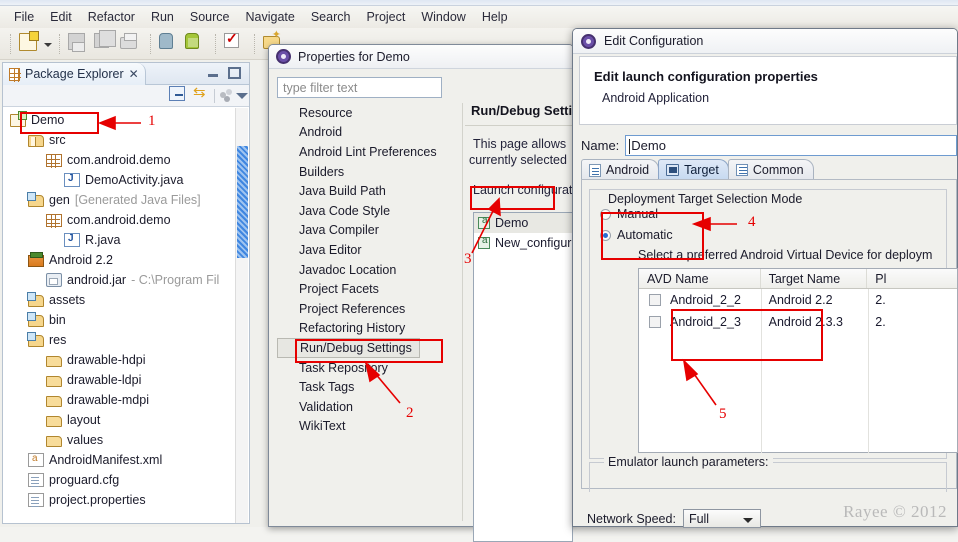  What do you see at coordinates (120, 280) in the screenshot?
I see `tree-item: android.jar - C:\Program Fil` at bounding box center [120, 280].